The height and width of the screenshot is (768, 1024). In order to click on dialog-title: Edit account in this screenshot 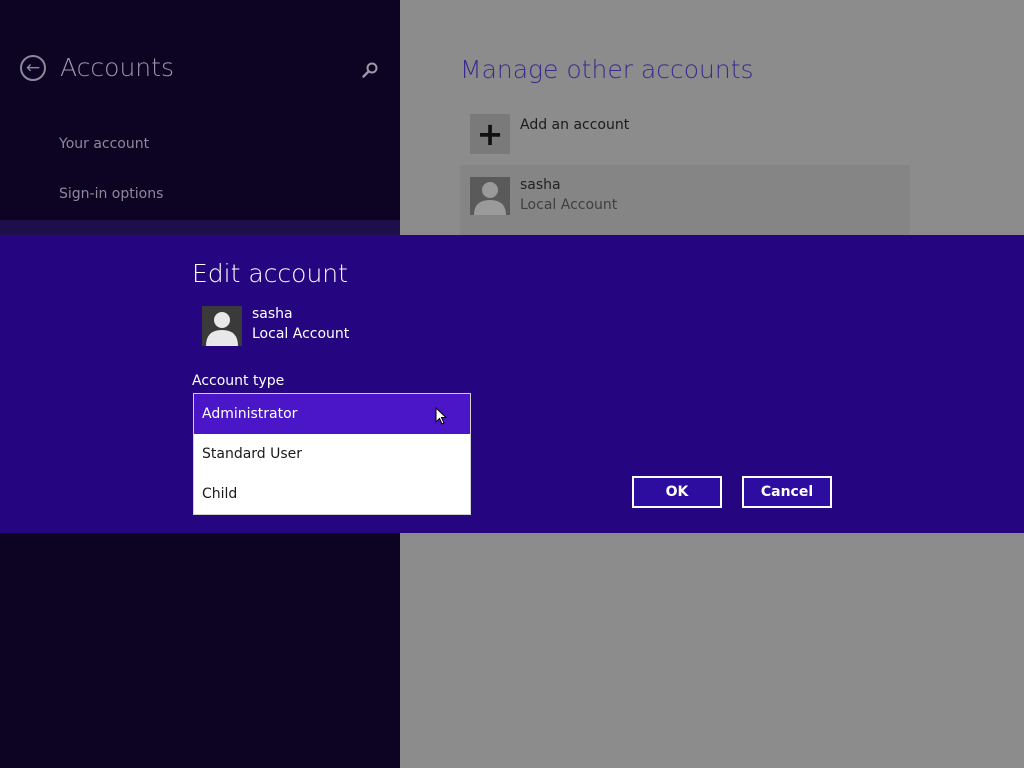, I will do `click(270, 273)`.